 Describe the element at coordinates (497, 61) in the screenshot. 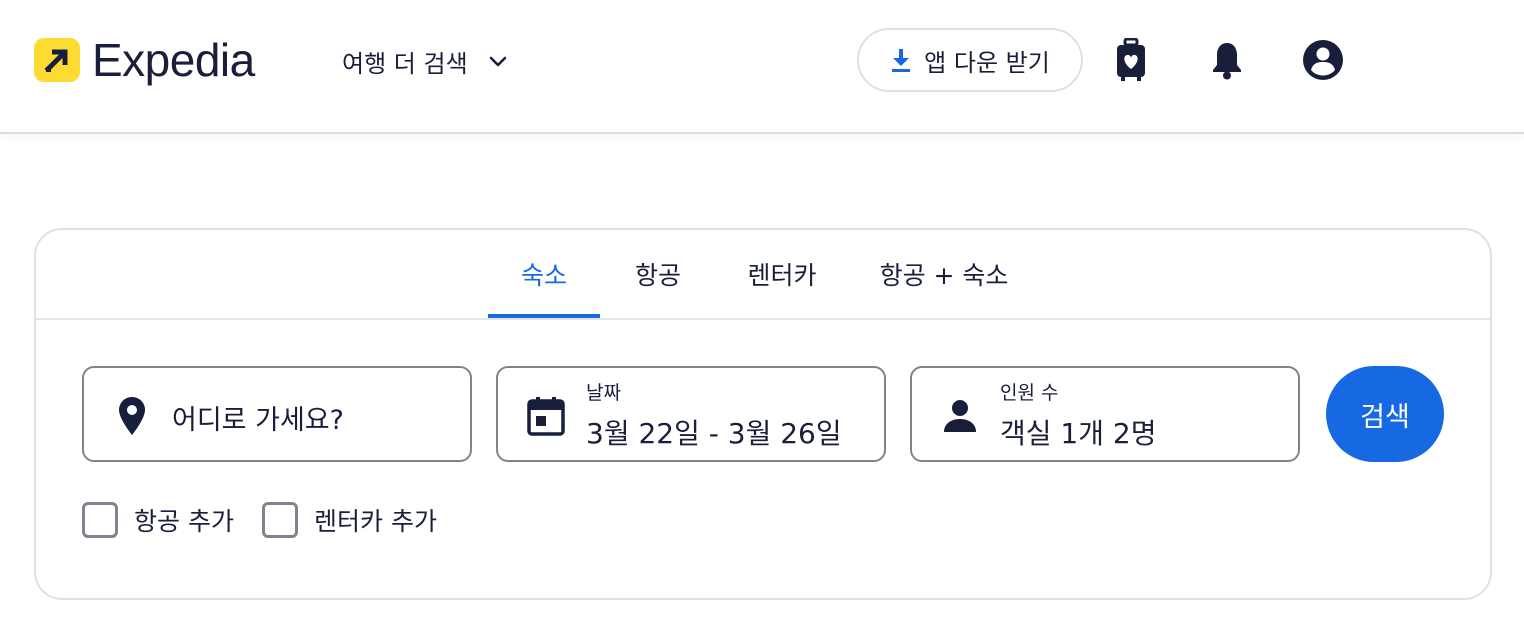

I see `chevron-down-icon` at that location.